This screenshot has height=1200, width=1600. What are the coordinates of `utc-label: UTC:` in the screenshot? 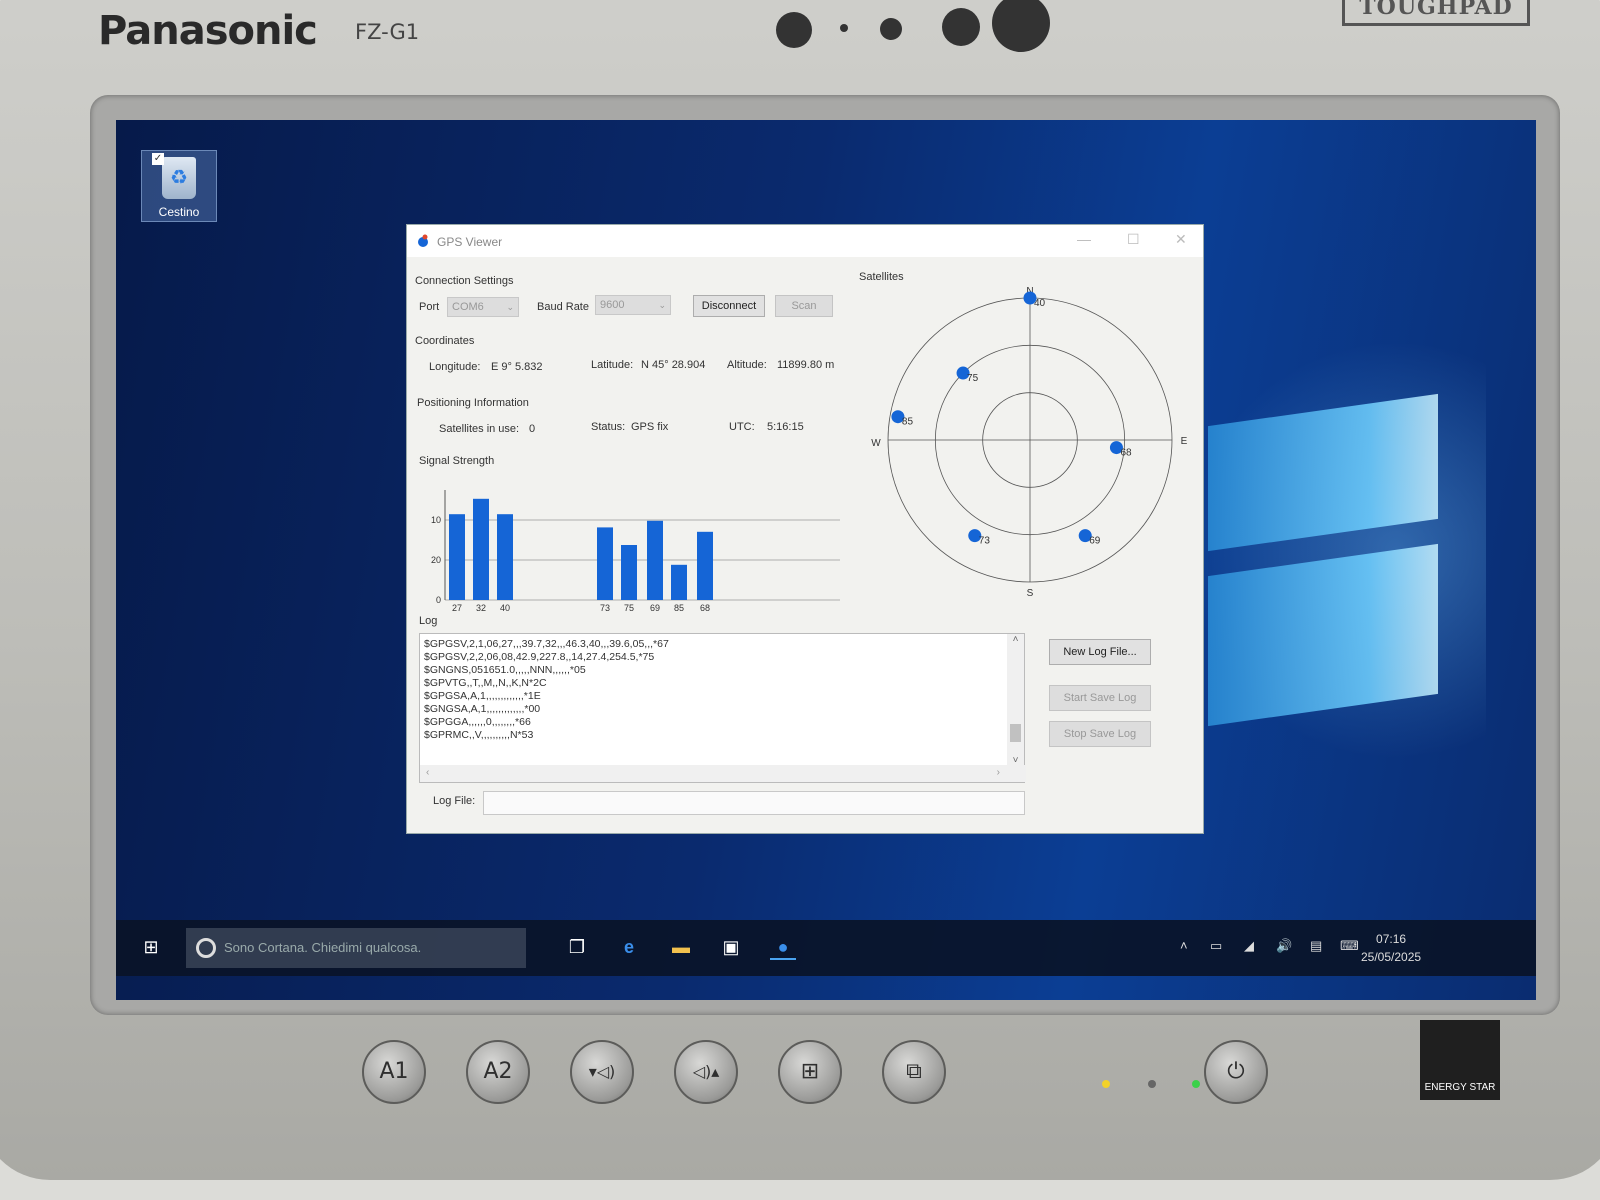 It's located at (742, 427).